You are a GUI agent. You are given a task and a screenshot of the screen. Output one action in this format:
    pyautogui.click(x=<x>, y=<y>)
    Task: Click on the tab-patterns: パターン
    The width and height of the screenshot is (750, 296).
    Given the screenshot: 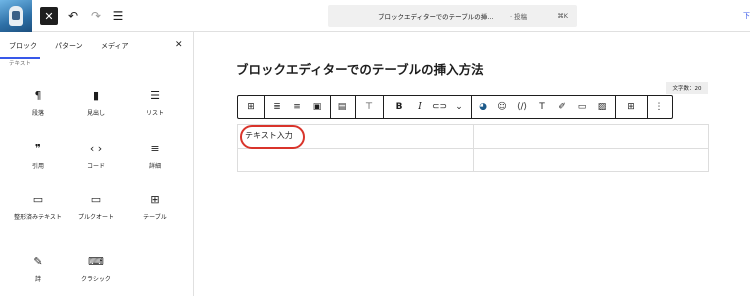 What is the action you would take?
    pyautogui.click(x=69, y=46)
    